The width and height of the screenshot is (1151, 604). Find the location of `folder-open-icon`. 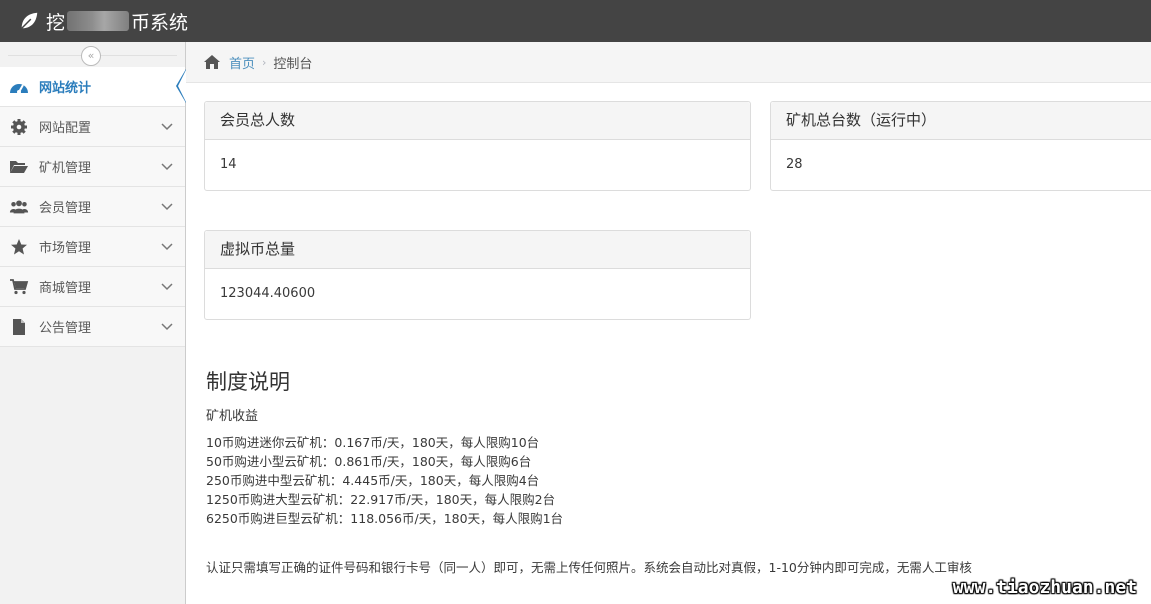

folder-open-icon is located at coordinates (19, 167).